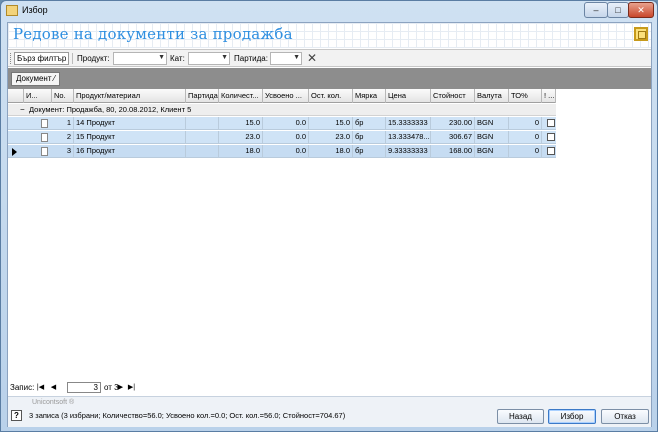  I want to click on cancel-button: Отказ, so click(625, 416).